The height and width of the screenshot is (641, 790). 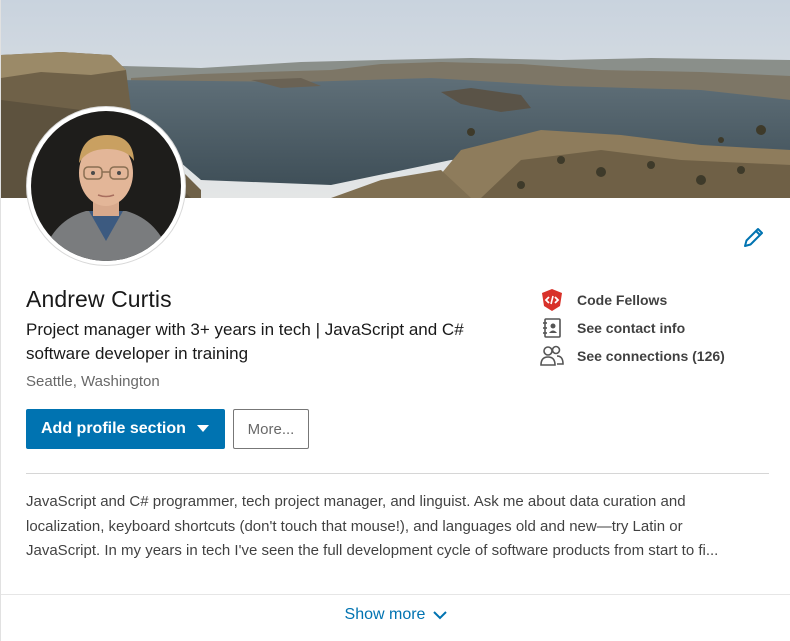 What do you see at coordinates (93, 381) in the screenshot?
I see `profile-location: Seattle, Washington` at bounding box center [93, 381].